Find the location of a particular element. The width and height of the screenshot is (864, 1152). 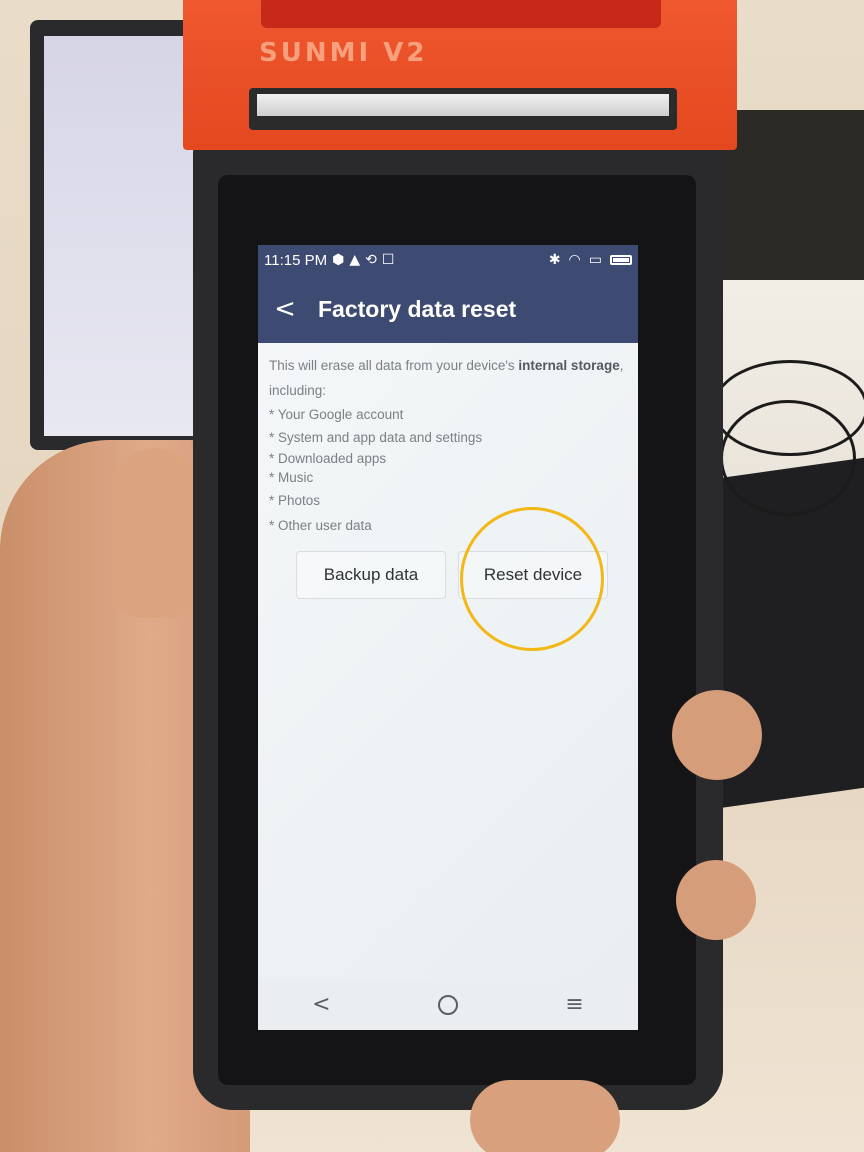

background-monitor-screen is located at coordinates (123, 236).